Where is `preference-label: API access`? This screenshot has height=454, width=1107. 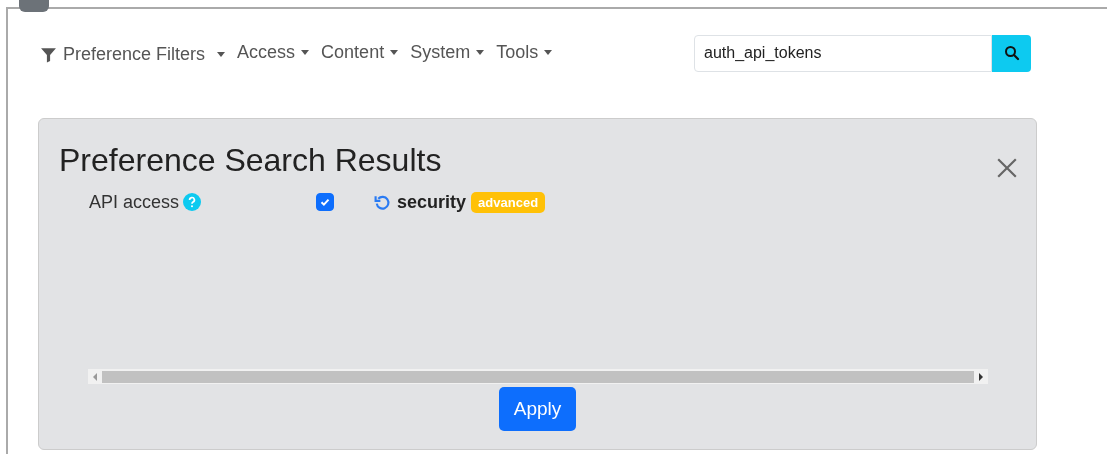
preference-label: API access is located at coordinates (134, 202).